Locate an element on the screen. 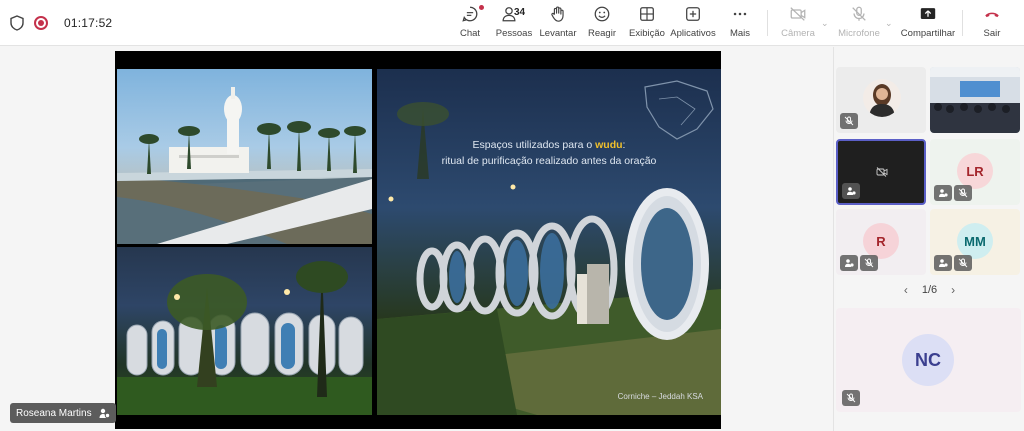 This screenshot has width=1024, height=431. toolbar-divider is located at coordinates (767, 23).